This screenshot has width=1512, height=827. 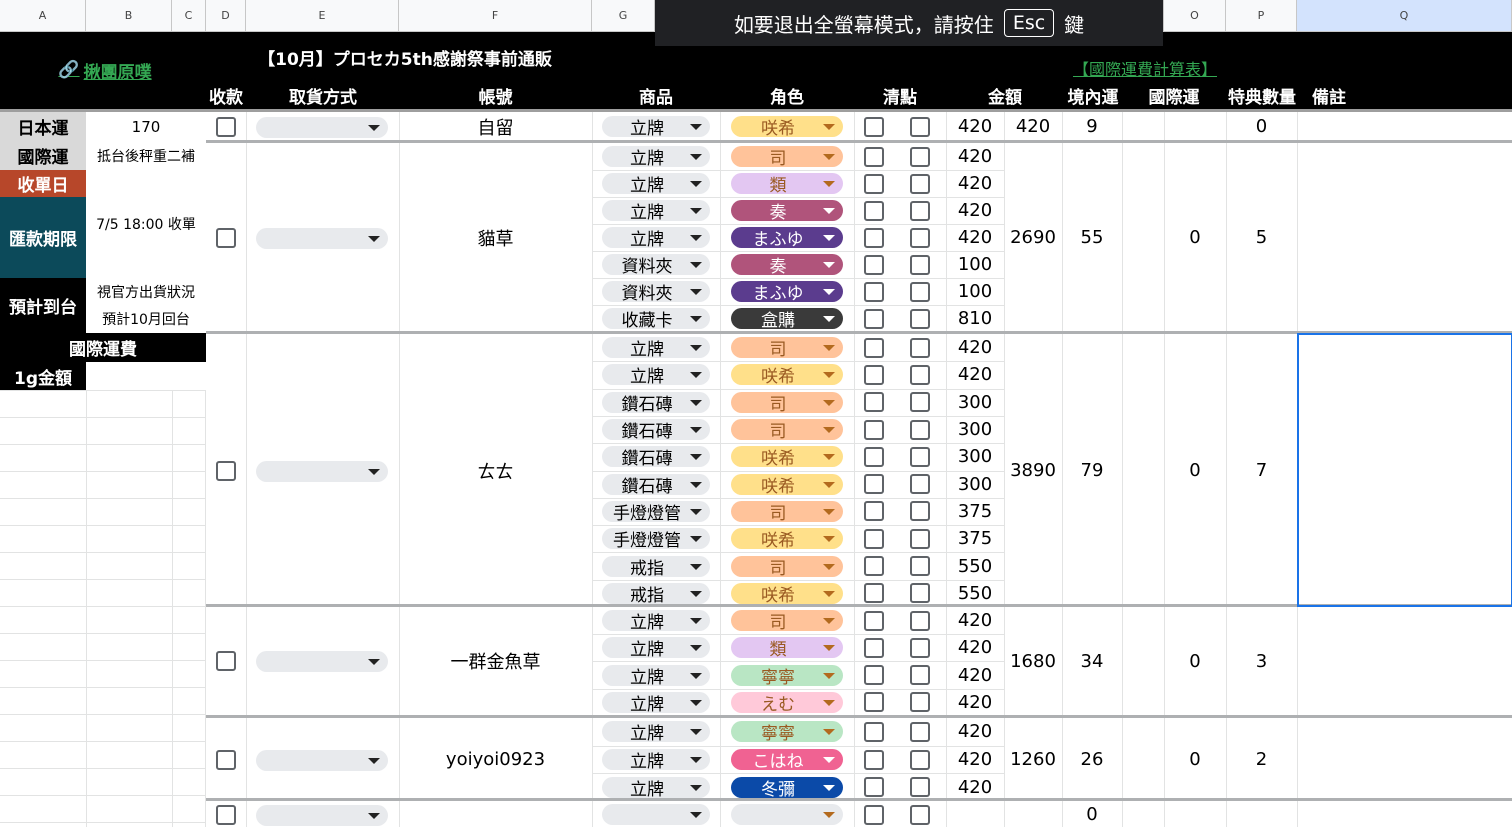 What do you see at coordinates (656, 292) in the screenshot?
I see `product-dropdown: 資料夾` at bounding box center [656, 292].